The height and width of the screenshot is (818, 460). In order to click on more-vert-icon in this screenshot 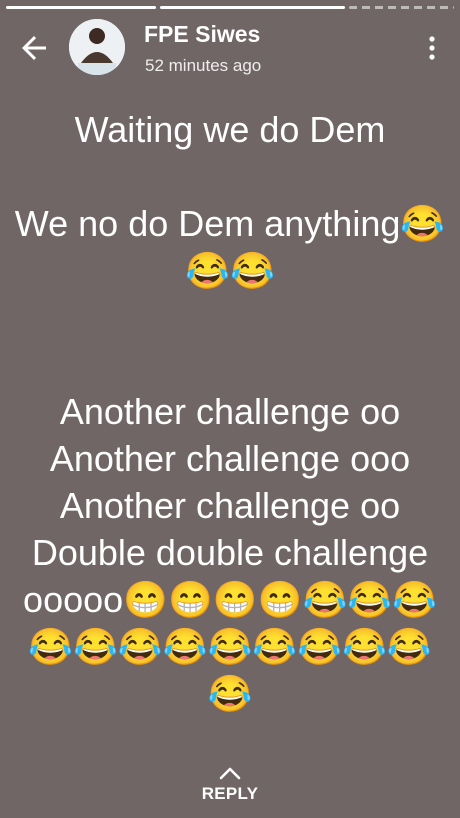, I will do `click(432, 48)`.